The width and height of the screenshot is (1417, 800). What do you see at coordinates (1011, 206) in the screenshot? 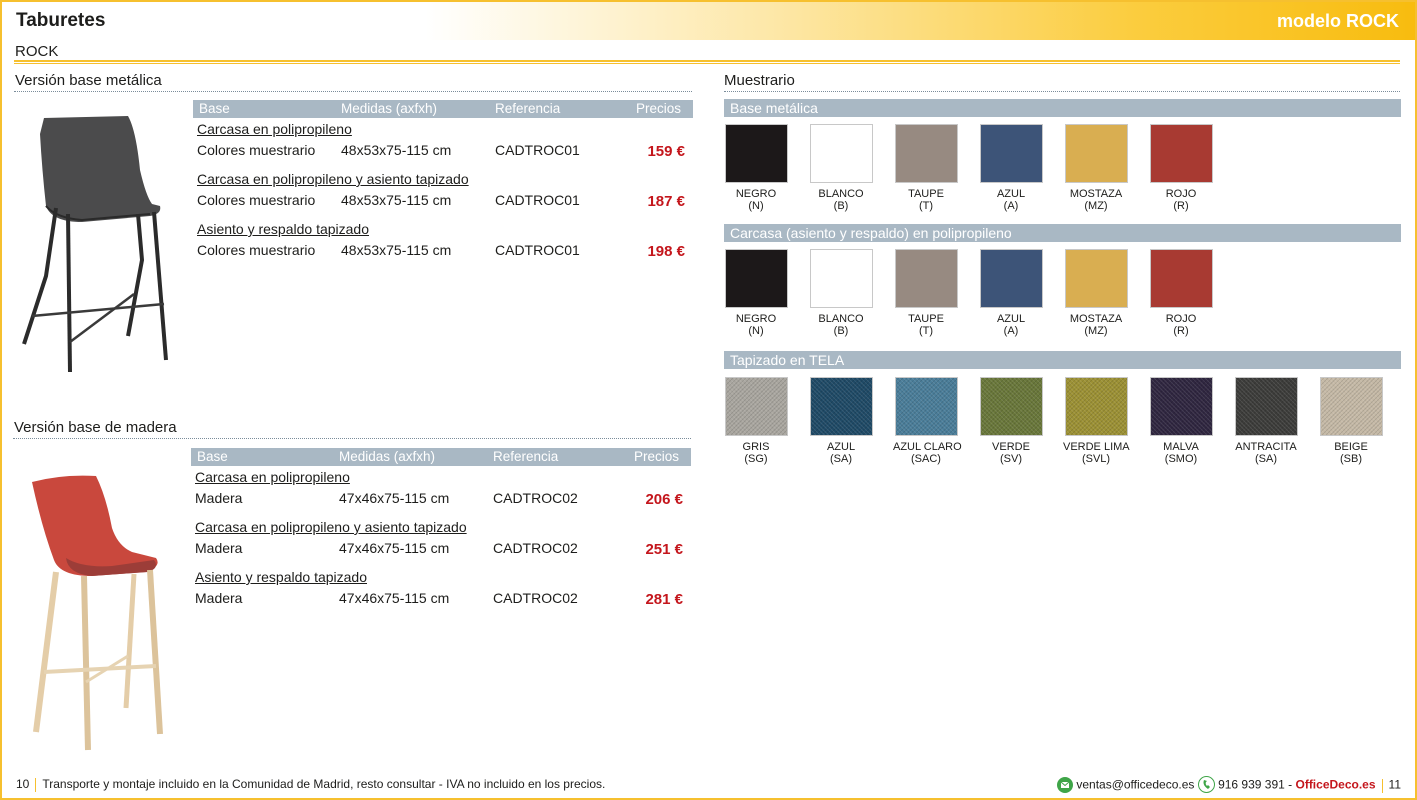
I see `swatch-code: (A)` at bounding box center [1011, 206].